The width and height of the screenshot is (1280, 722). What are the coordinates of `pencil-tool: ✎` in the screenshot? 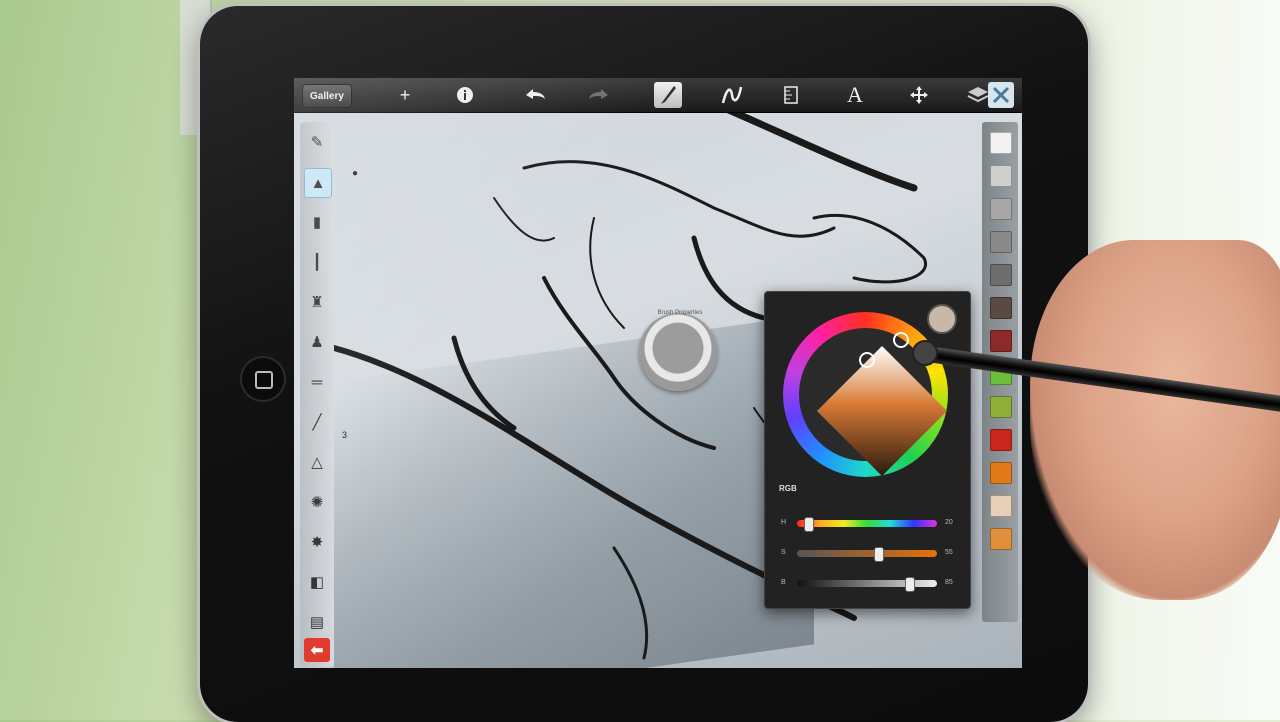 It's located at (317, 142).